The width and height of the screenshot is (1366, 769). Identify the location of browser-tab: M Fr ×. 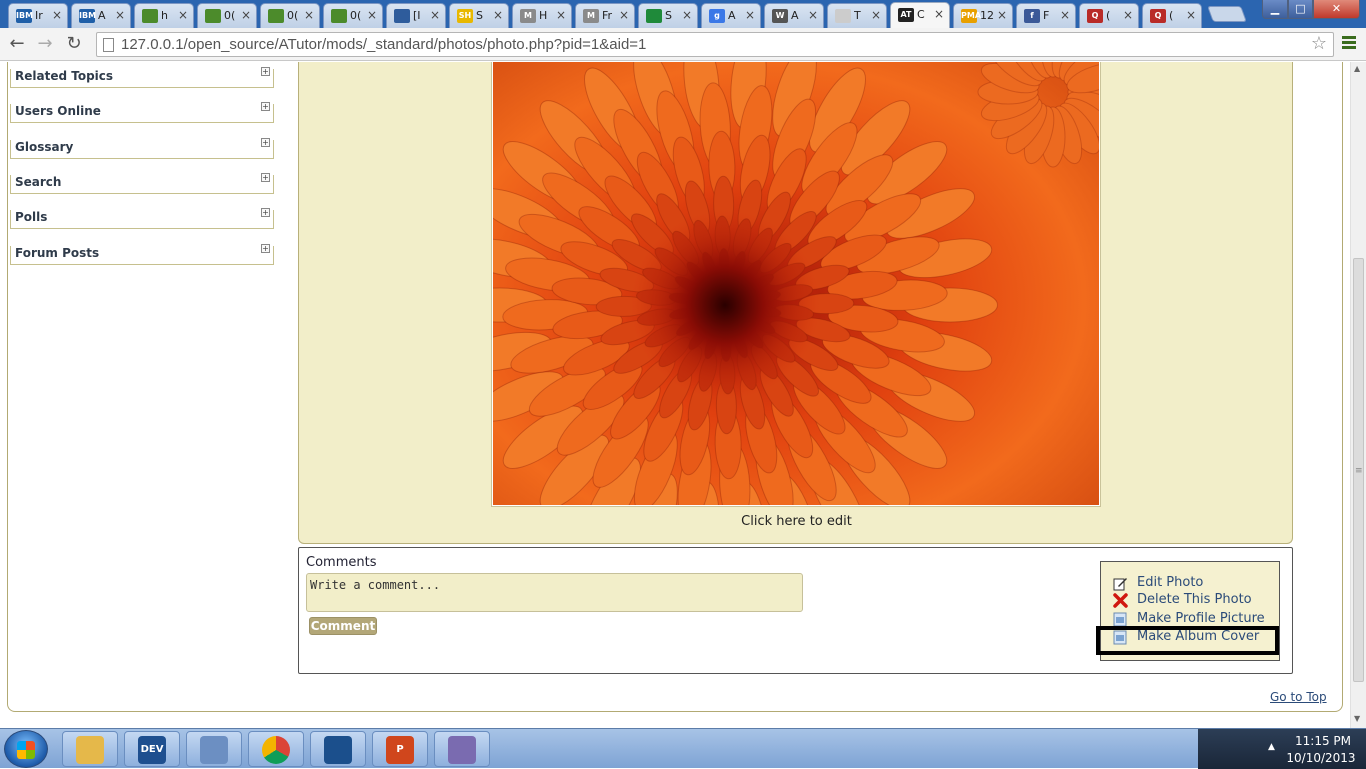
(605, 15).